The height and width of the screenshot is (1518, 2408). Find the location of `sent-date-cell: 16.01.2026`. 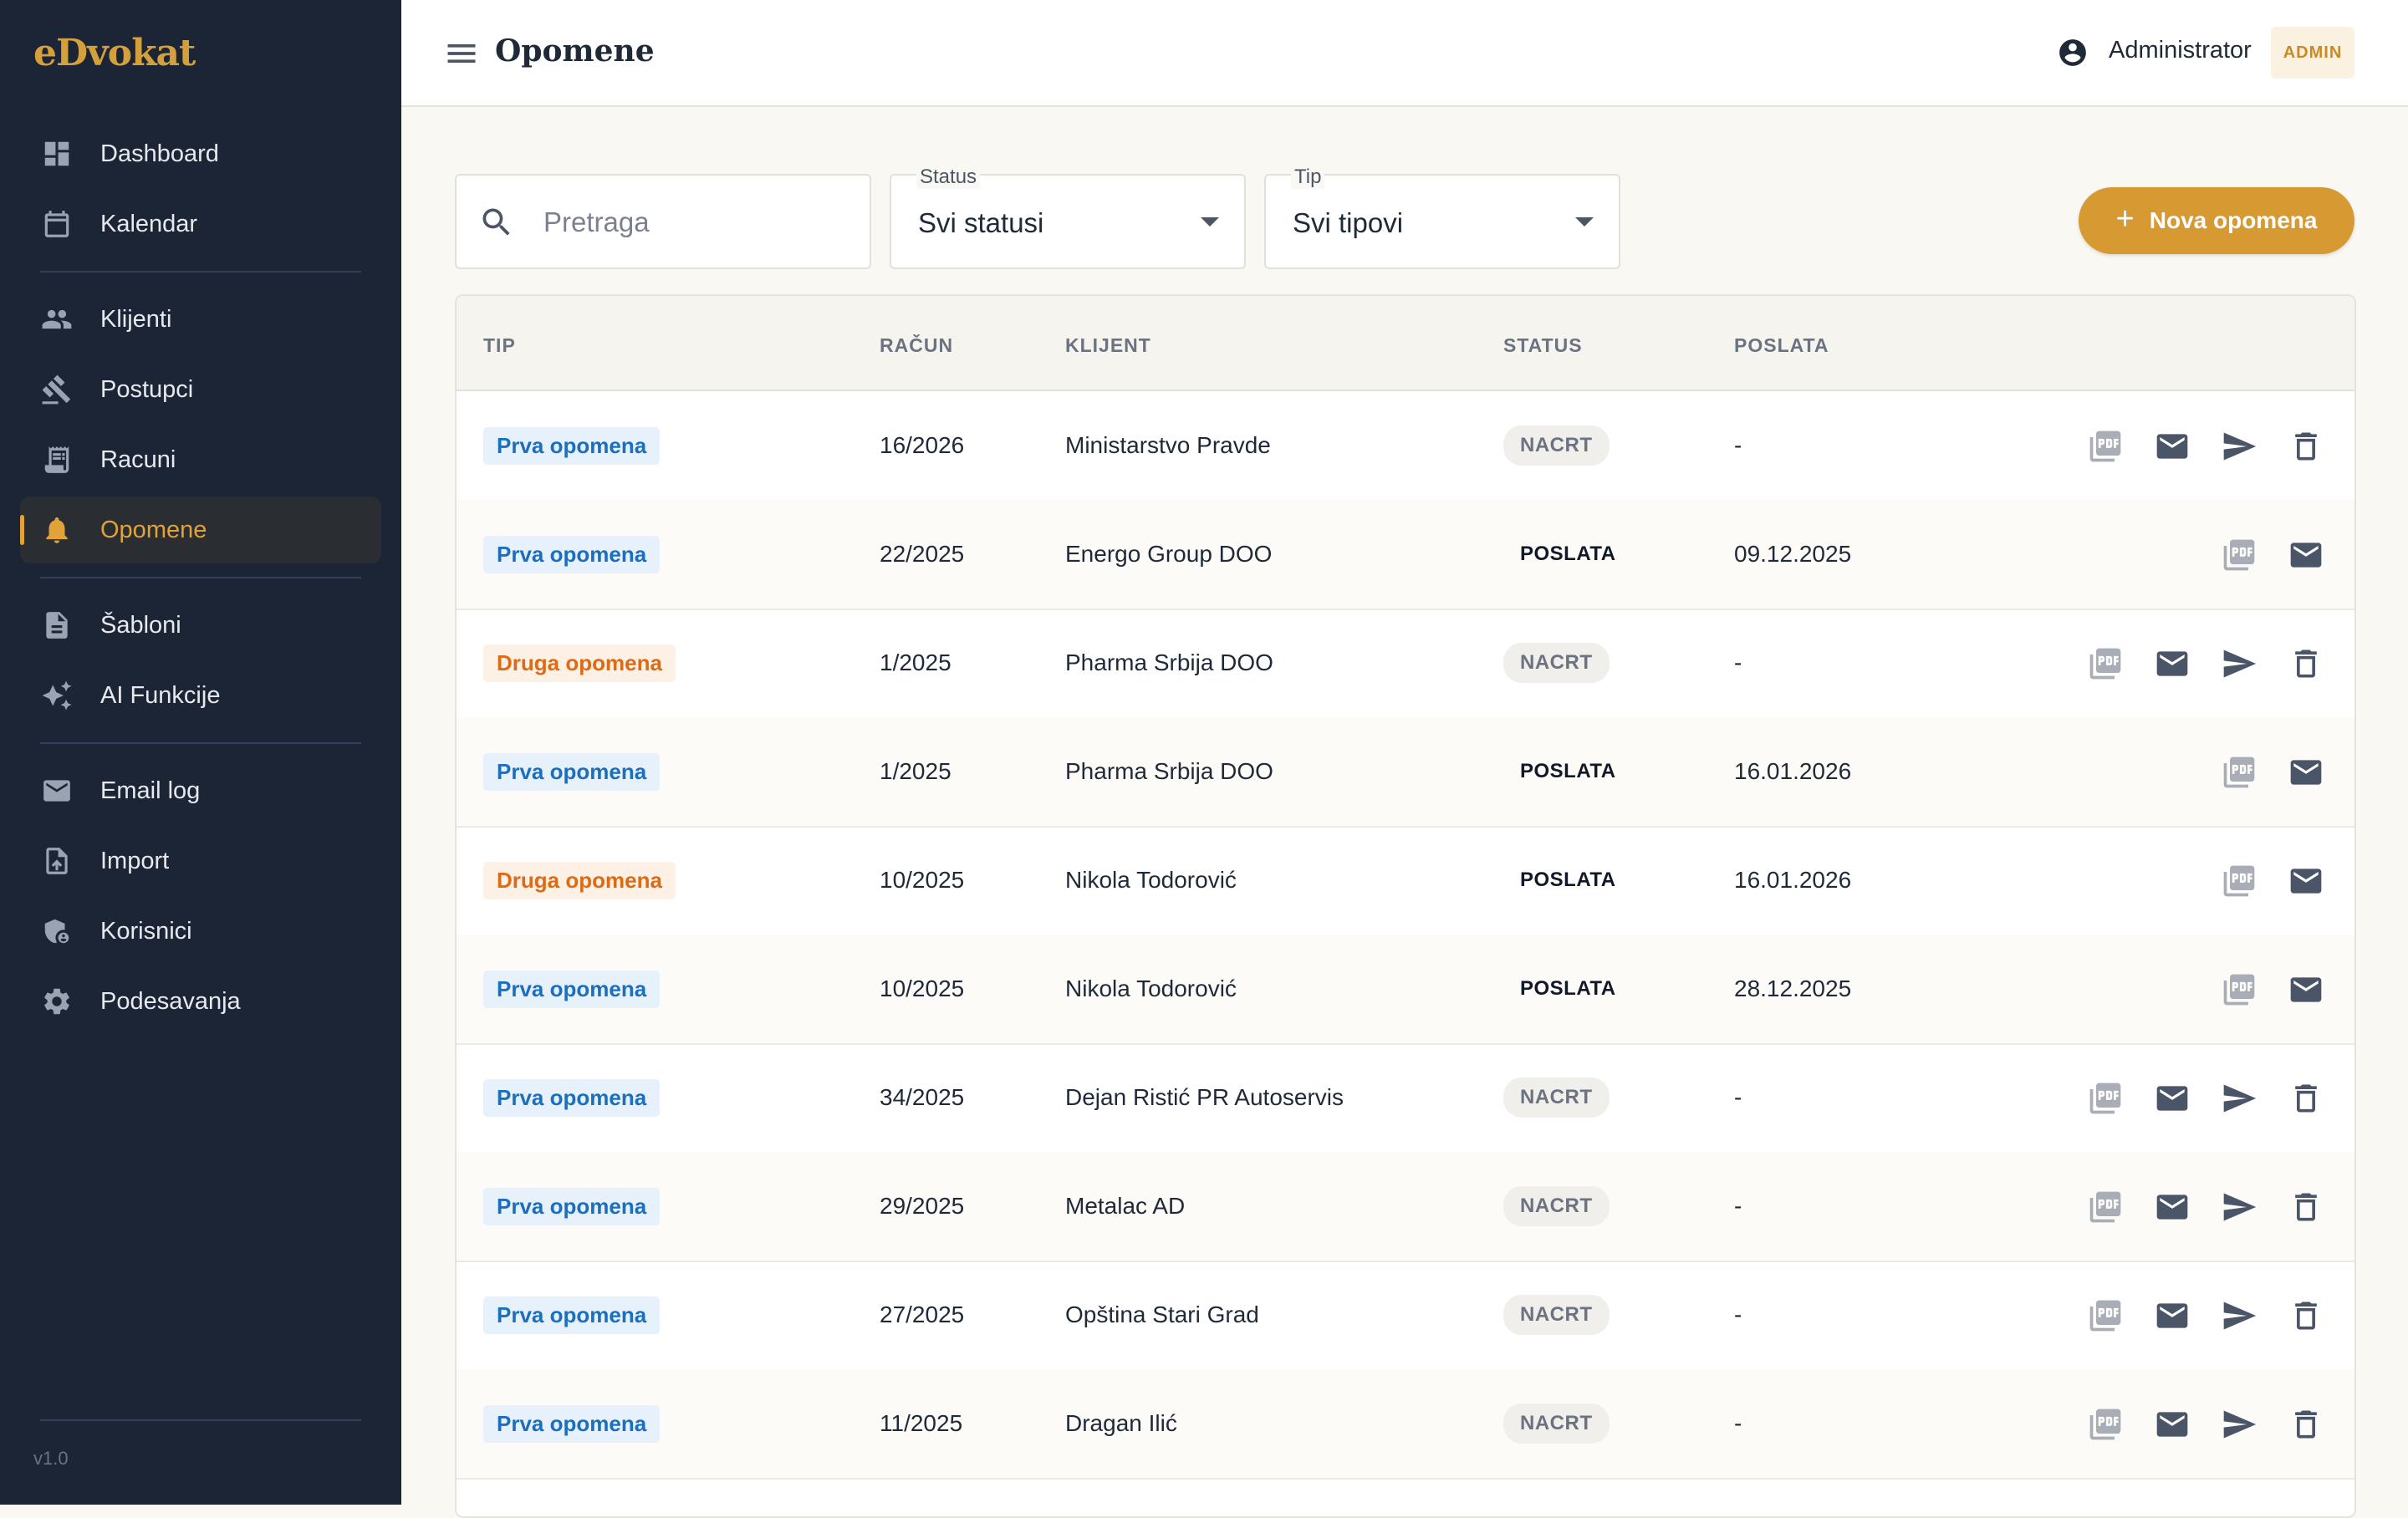

sent-date-cell: 16.01.2026 is located at coordinates (1793, 880).